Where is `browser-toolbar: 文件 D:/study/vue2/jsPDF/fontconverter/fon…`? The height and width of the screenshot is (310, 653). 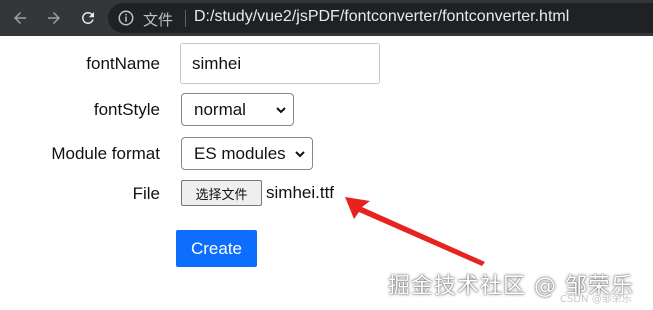
browser-toolbar: 文件 D:/study/vue2/jsPDF/fontconverter/fon… is located at coordinates (326, 18).